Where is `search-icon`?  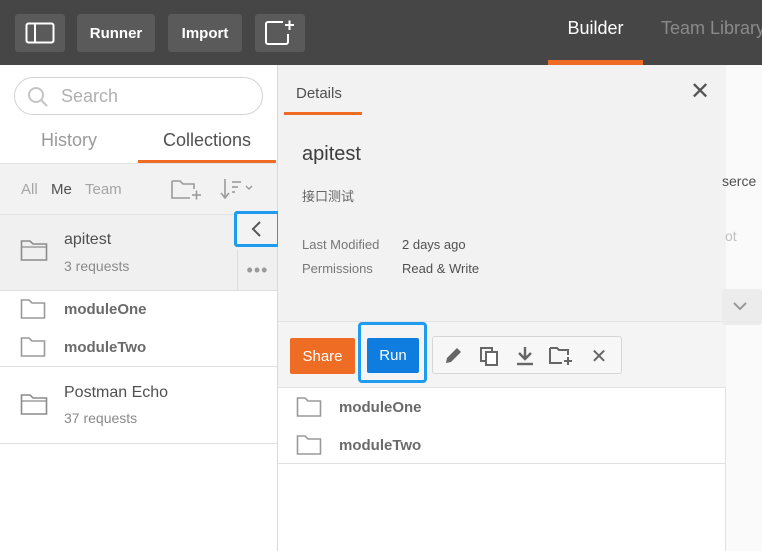 search-icon is located at coordinates (38, 97).